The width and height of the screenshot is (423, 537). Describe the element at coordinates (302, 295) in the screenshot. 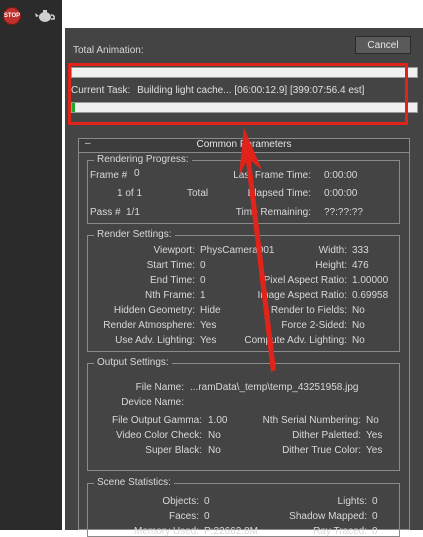

I see `image-aspect-ratio-label: Image Aspect Ratio:` at that location.